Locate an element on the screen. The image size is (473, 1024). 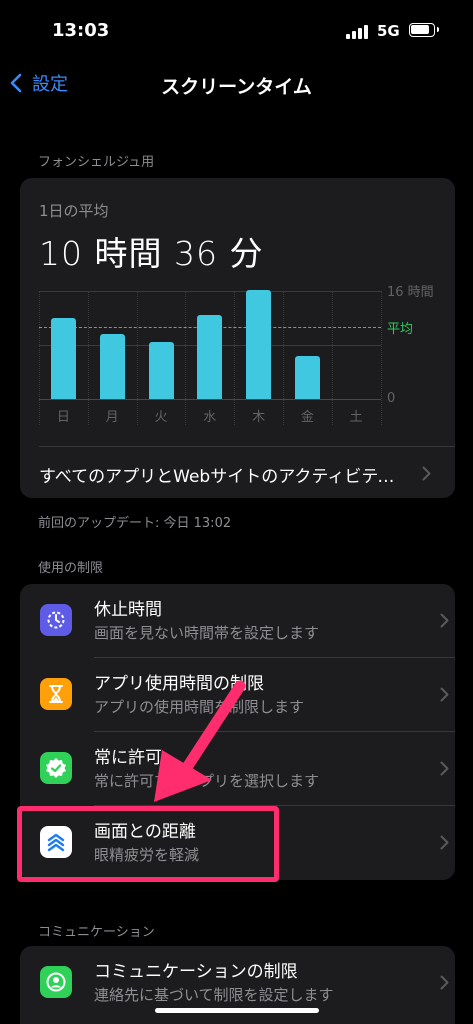
page-title: スクリーンタイム is located at coordinates (236, 87).